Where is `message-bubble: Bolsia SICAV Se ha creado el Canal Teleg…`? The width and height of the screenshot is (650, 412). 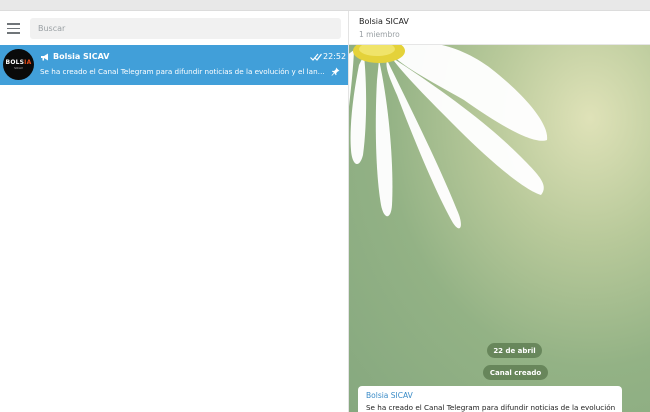
message-bubble: Bolsia SICAV Se ha creado el Canal Teleg… is located at coordinates (490, 399).